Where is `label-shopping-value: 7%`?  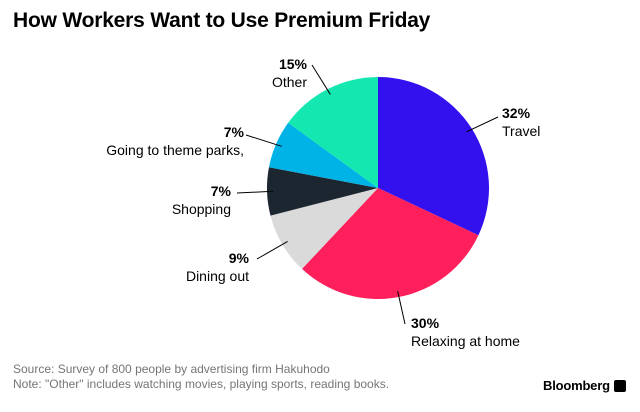
label-shopping-value: 7% is located at coordinates (220, 191).